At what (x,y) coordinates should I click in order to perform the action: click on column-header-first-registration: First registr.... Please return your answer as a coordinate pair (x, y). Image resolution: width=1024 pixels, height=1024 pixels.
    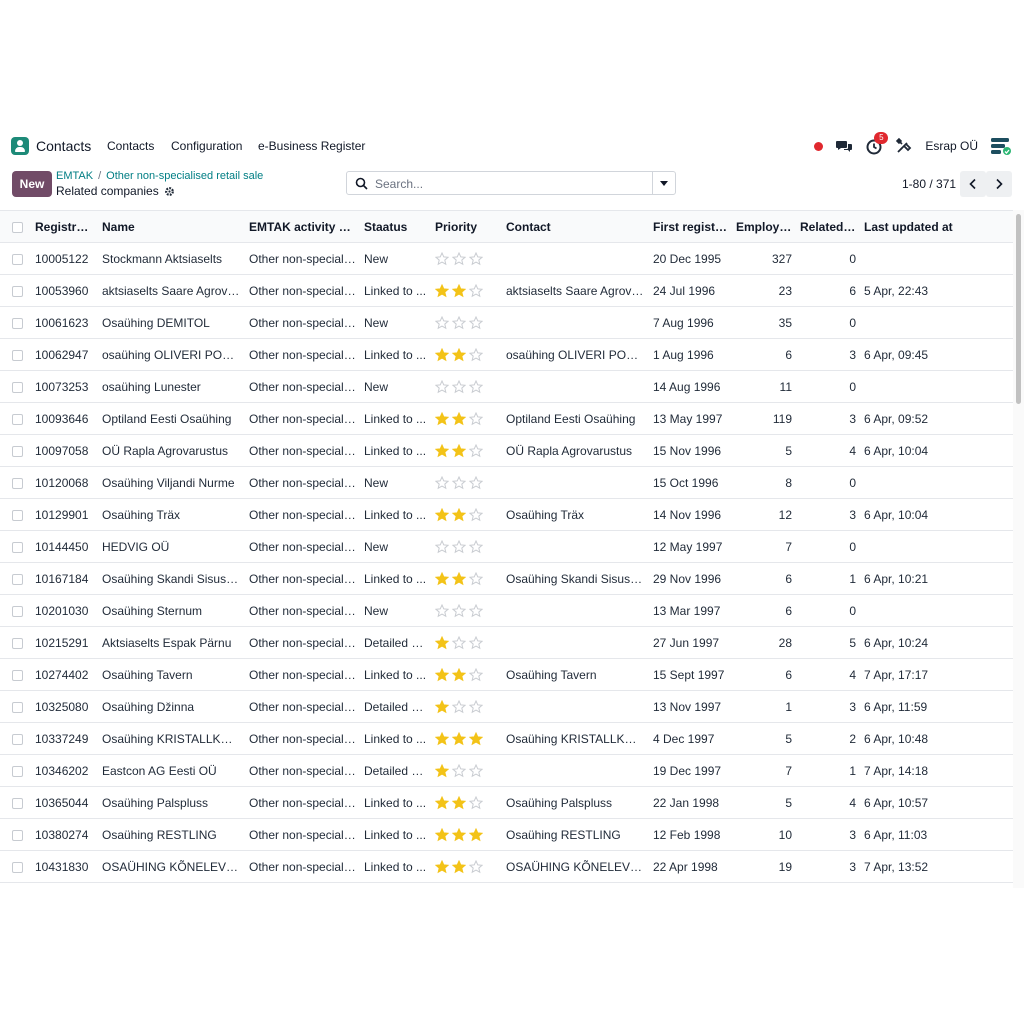
    Looking at the image, I should click on (690, 226).